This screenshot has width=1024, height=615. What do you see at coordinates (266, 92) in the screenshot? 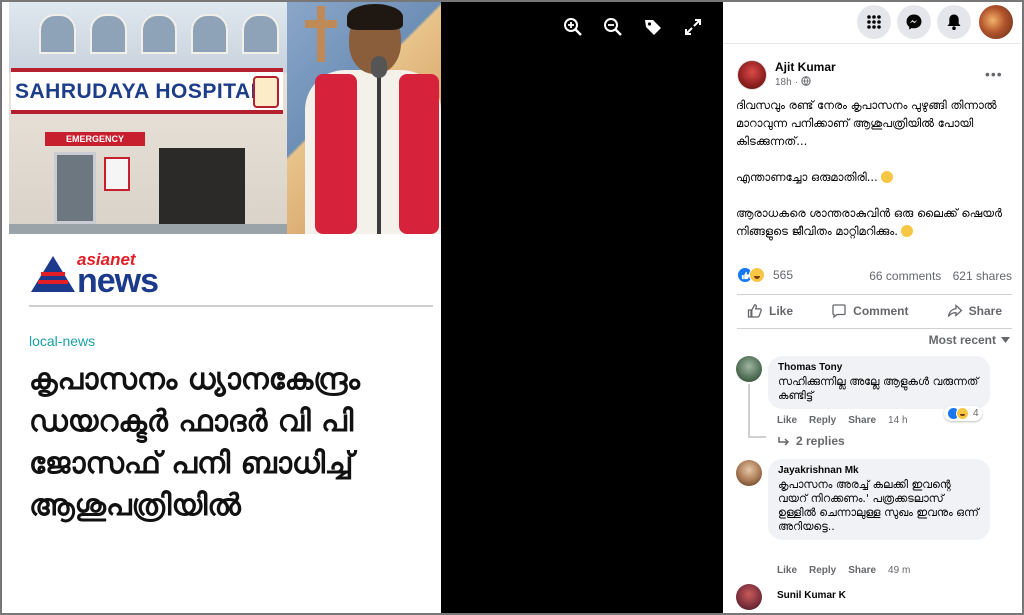
I see `hospital-logo` at bounding box center [266, 92].